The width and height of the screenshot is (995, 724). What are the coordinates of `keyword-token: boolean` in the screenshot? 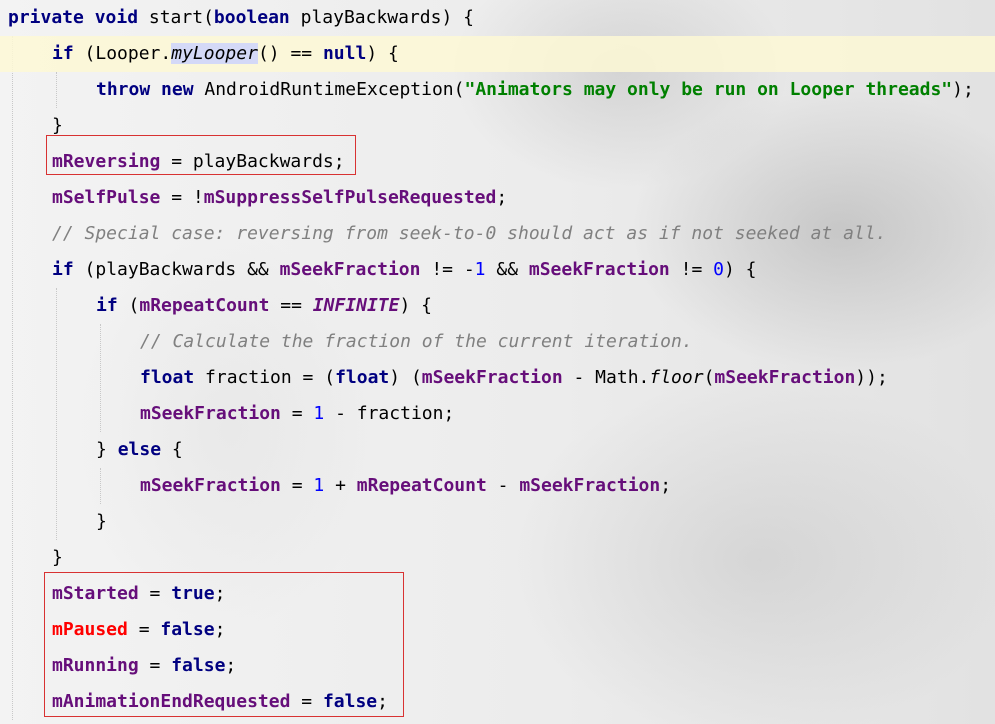 It's located at (251, 17).